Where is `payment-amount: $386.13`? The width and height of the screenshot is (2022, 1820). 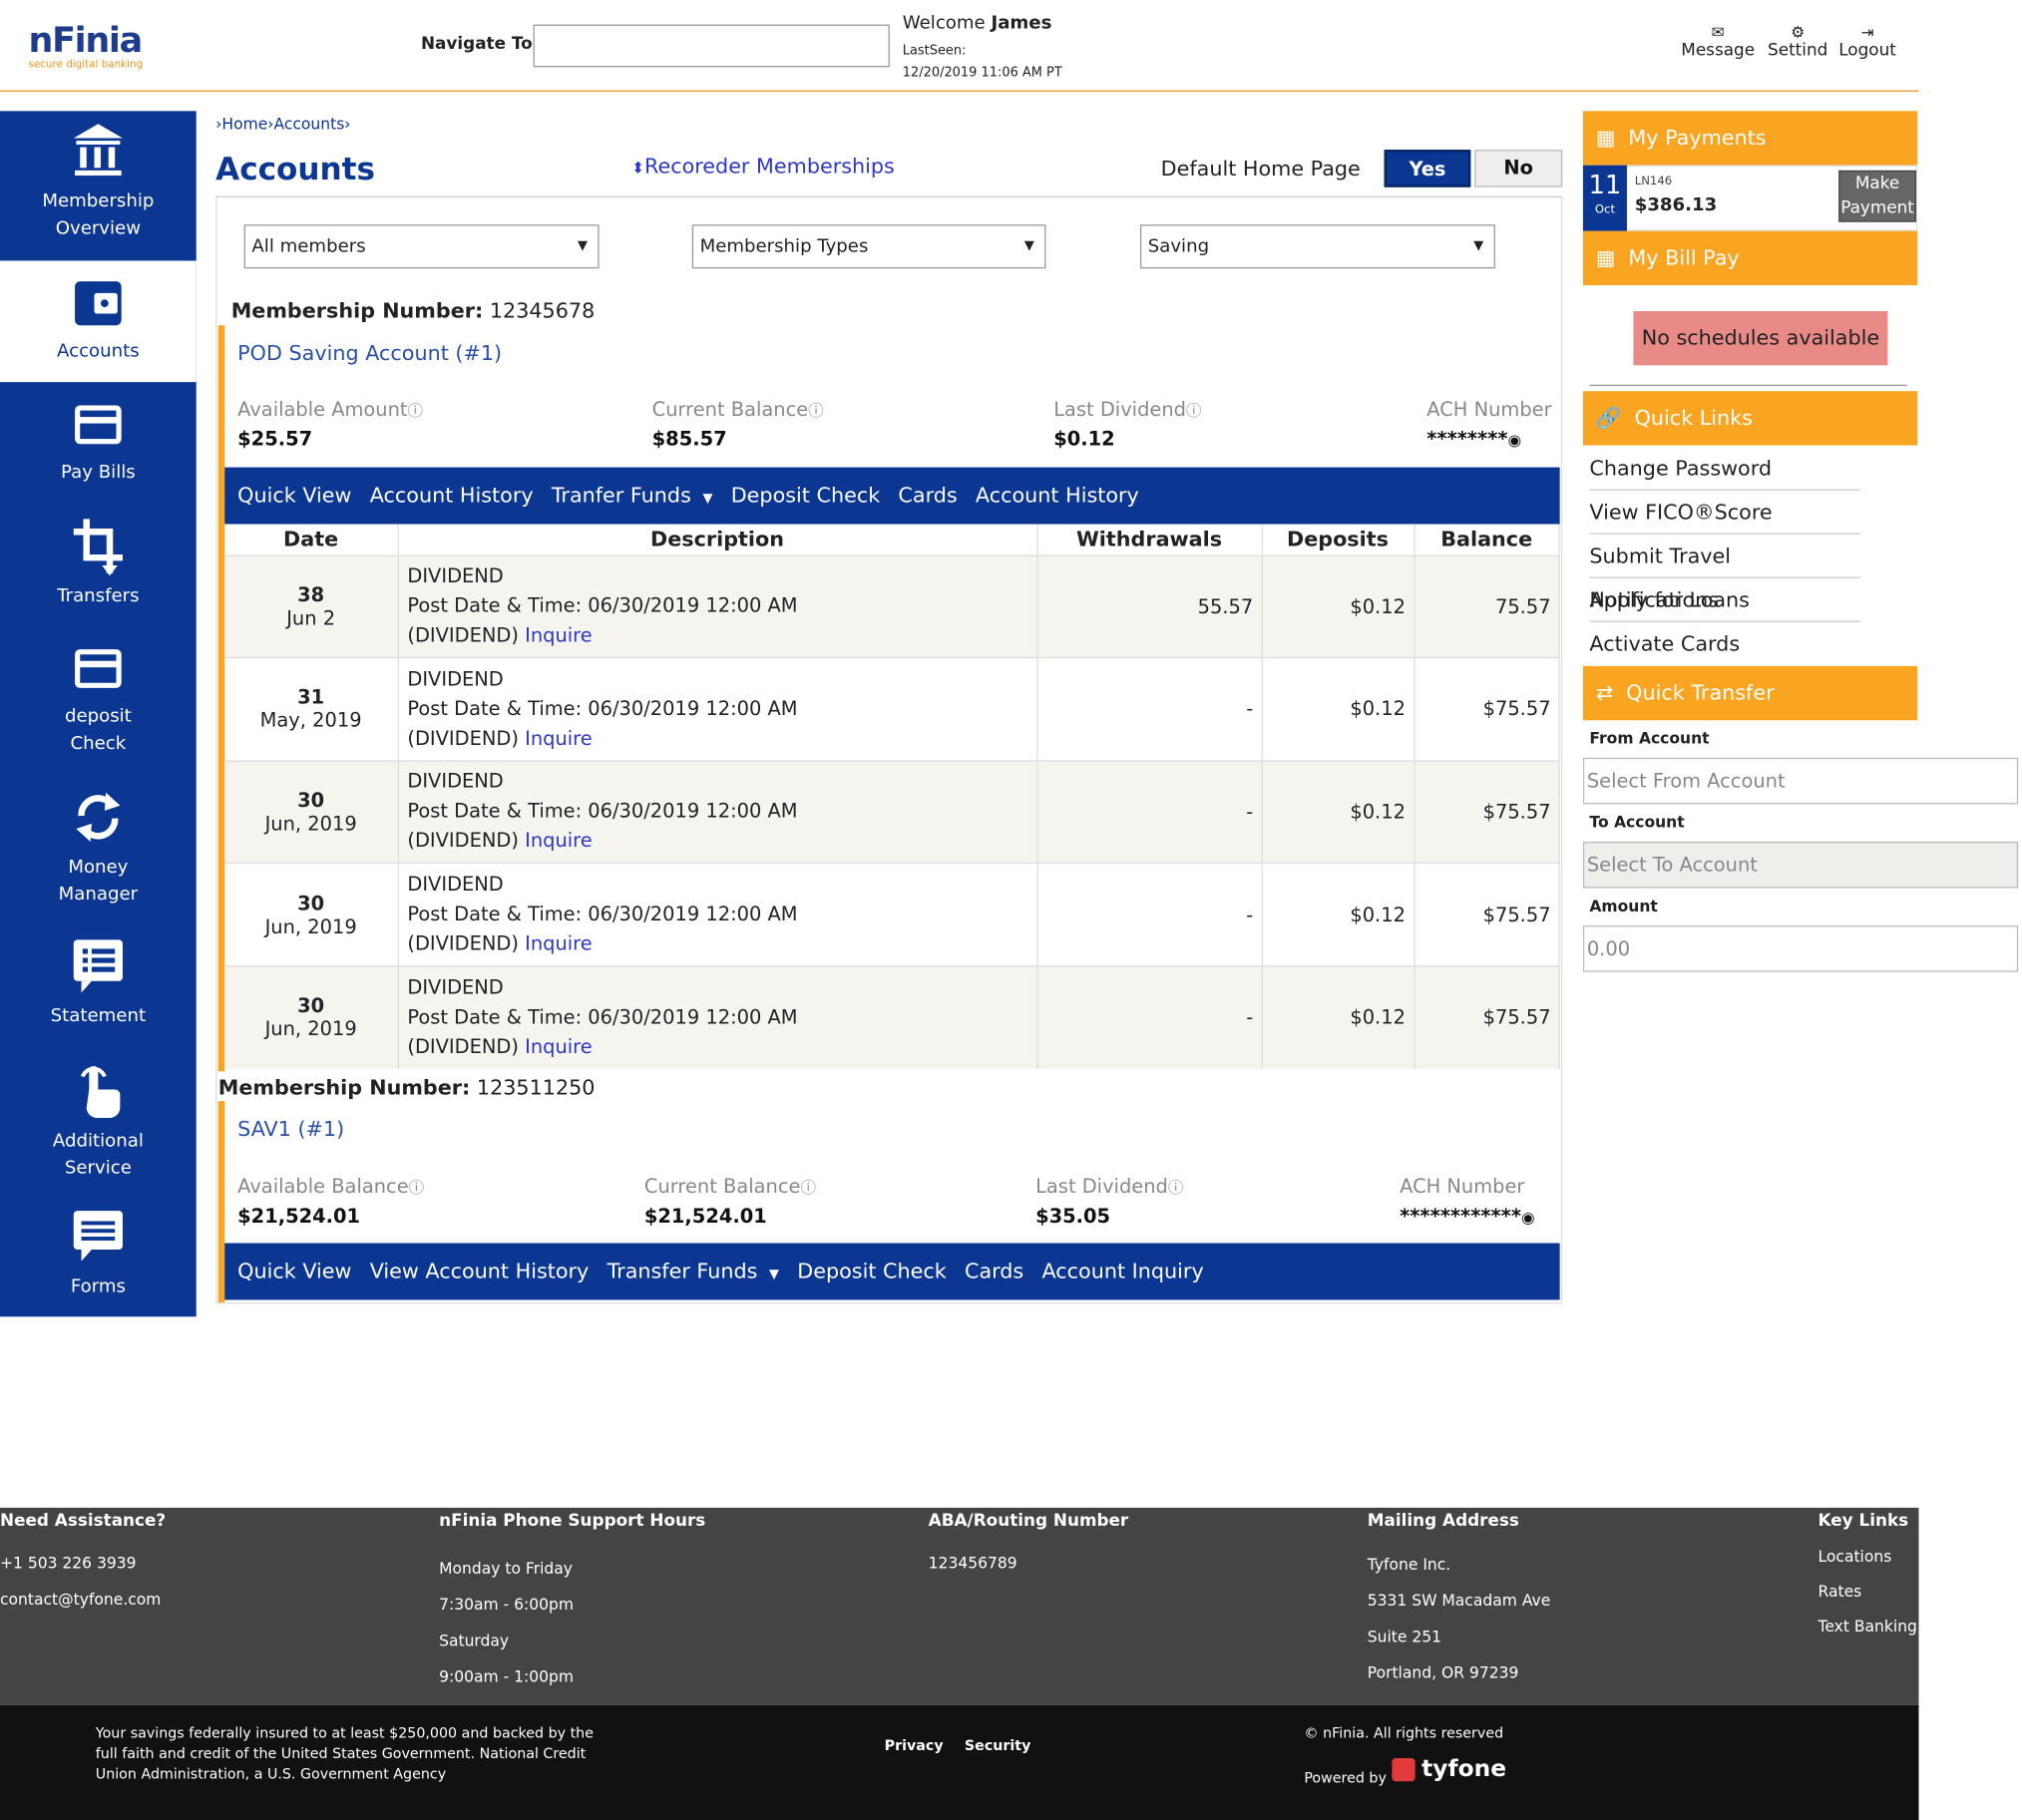 payment-amount: $386.13 is located at coordinates (1676, 205).